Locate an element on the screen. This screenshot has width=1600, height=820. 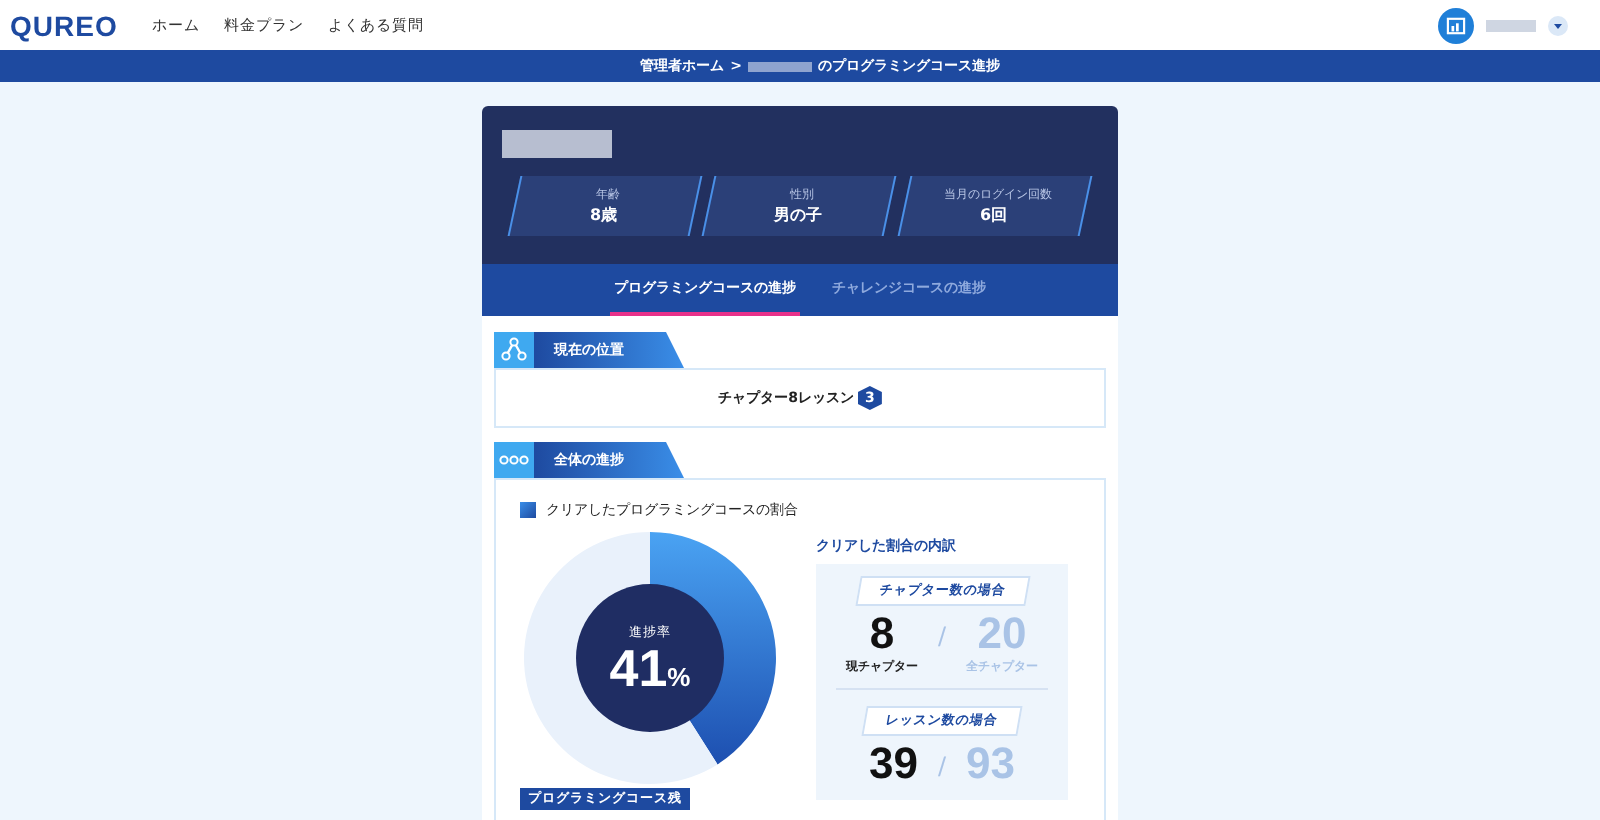
current-count: 39 is located at coordinates (893, 764).